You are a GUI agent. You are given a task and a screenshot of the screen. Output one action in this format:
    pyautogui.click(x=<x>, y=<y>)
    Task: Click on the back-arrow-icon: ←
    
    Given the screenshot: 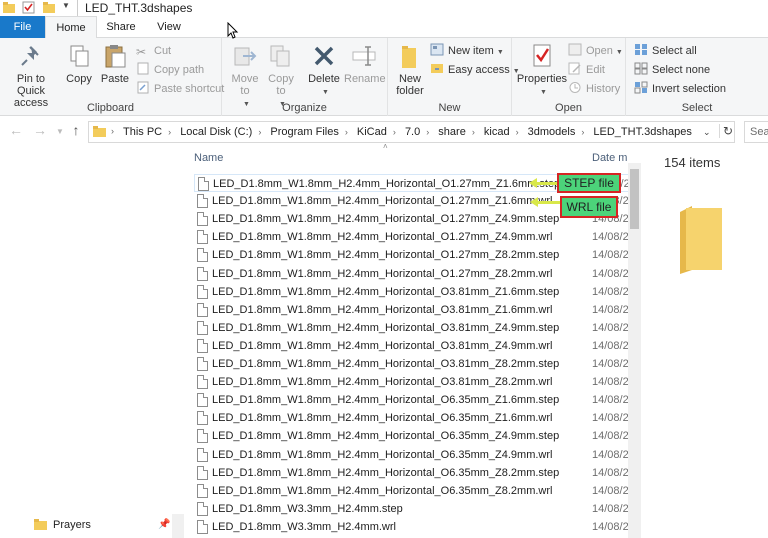 What is the action you would take?
    pyautogui.click(x=16, y=130)
    